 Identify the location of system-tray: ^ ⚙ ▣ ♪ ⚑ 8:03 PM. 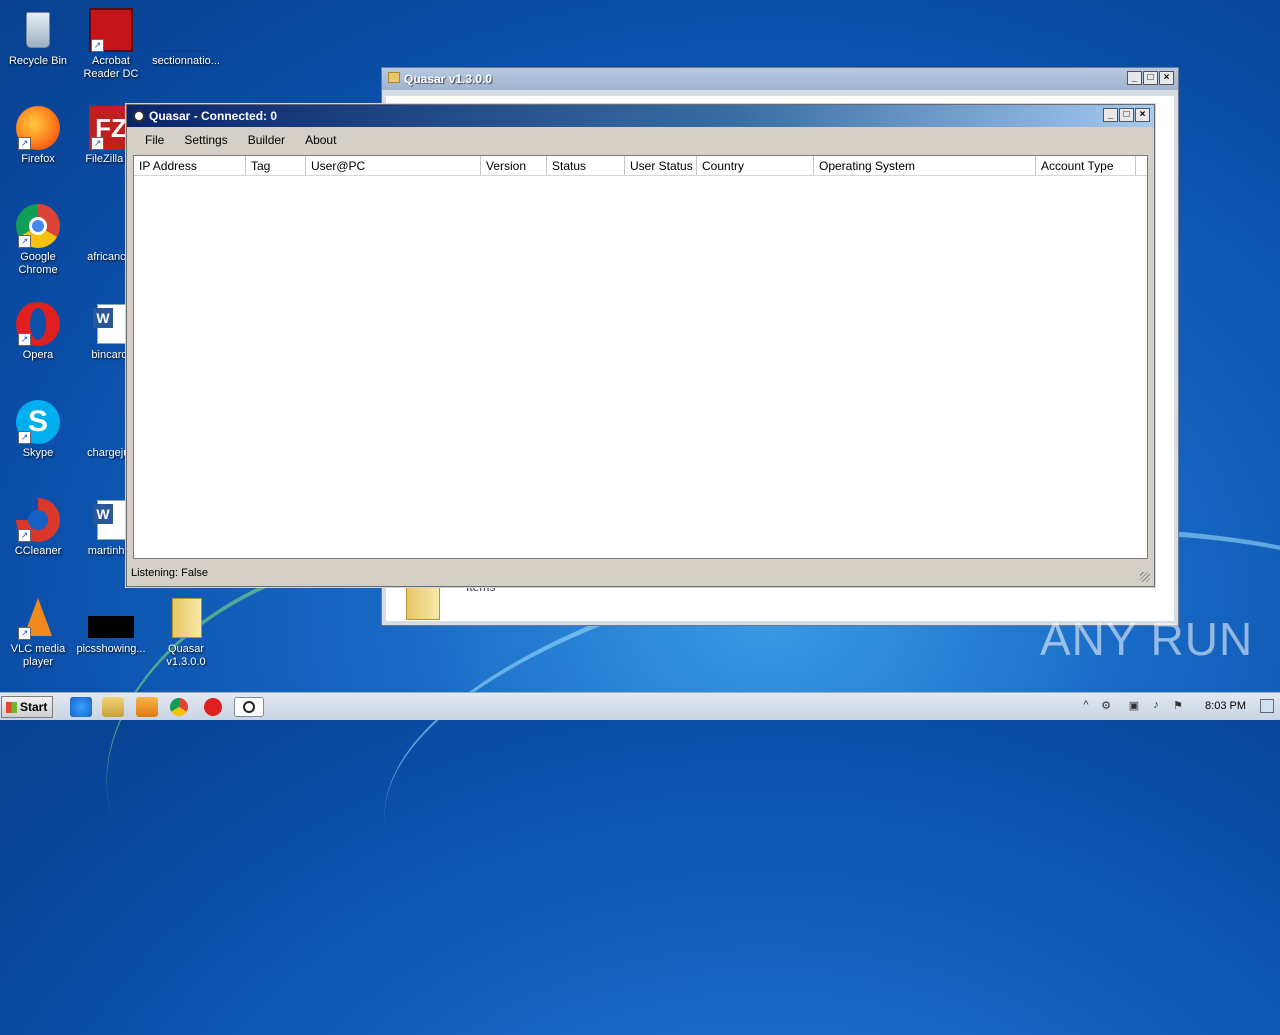
(1177, 707).